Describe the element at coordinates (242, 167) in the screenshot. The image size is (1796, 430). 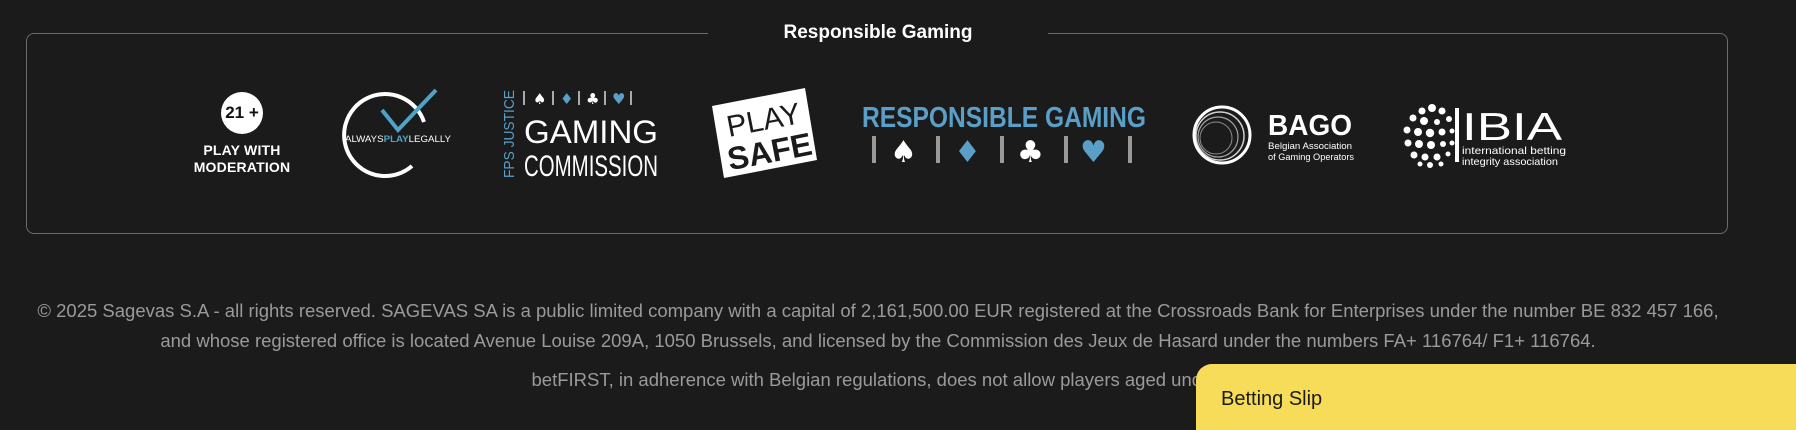
I see `moderation-label: MODERATION` at that location.